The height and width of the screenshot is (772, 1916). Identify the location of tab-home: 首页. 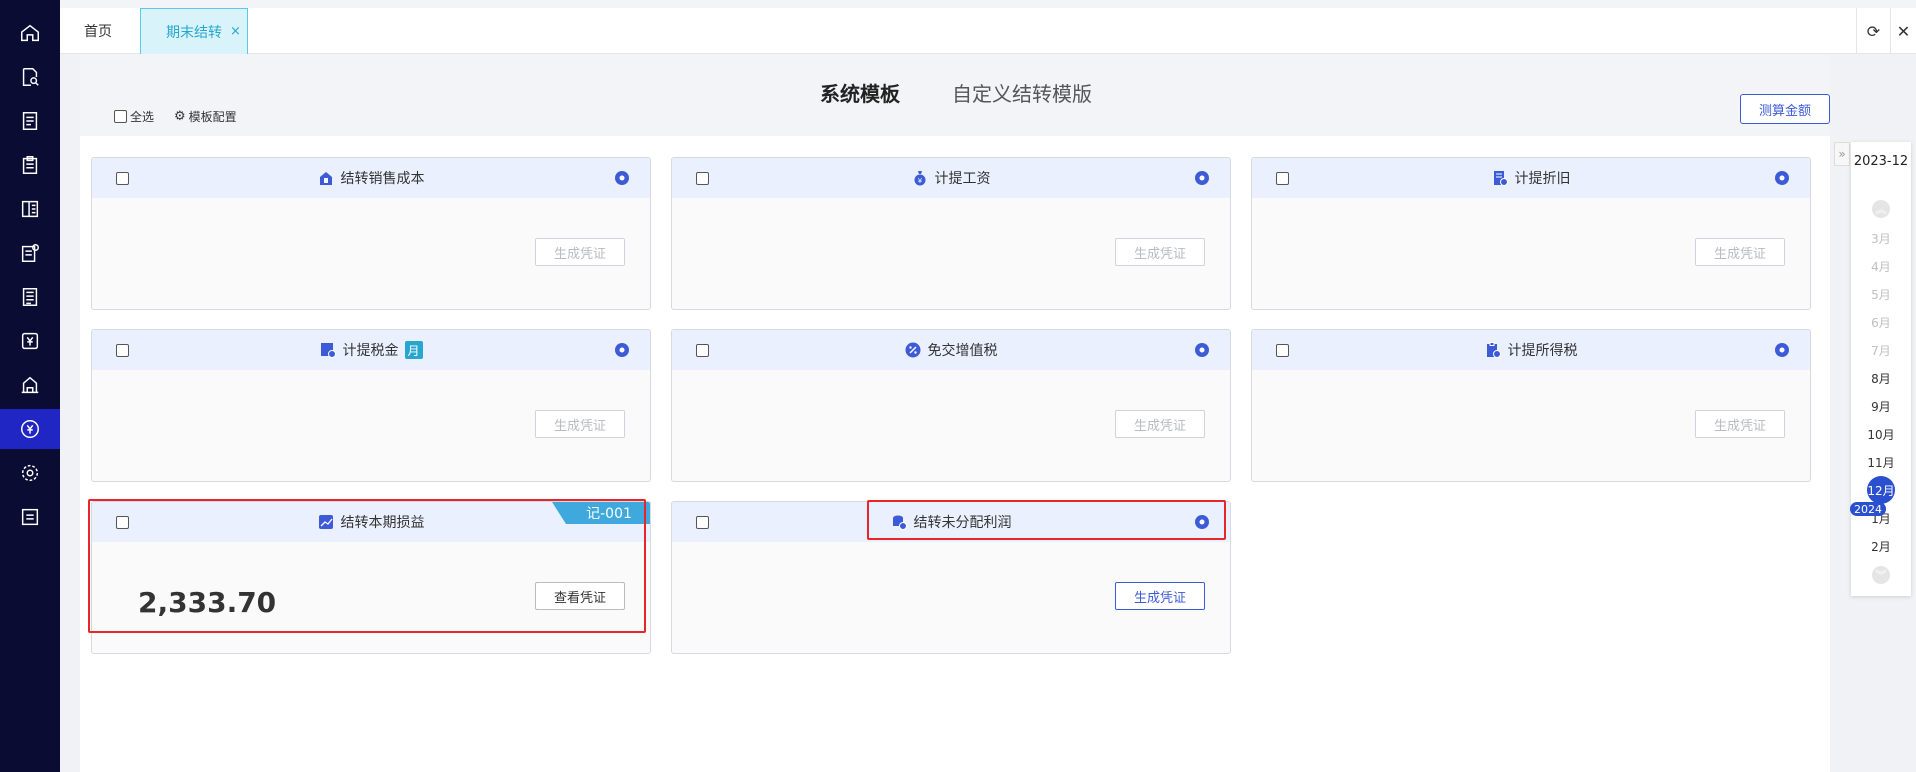
(98, 31).